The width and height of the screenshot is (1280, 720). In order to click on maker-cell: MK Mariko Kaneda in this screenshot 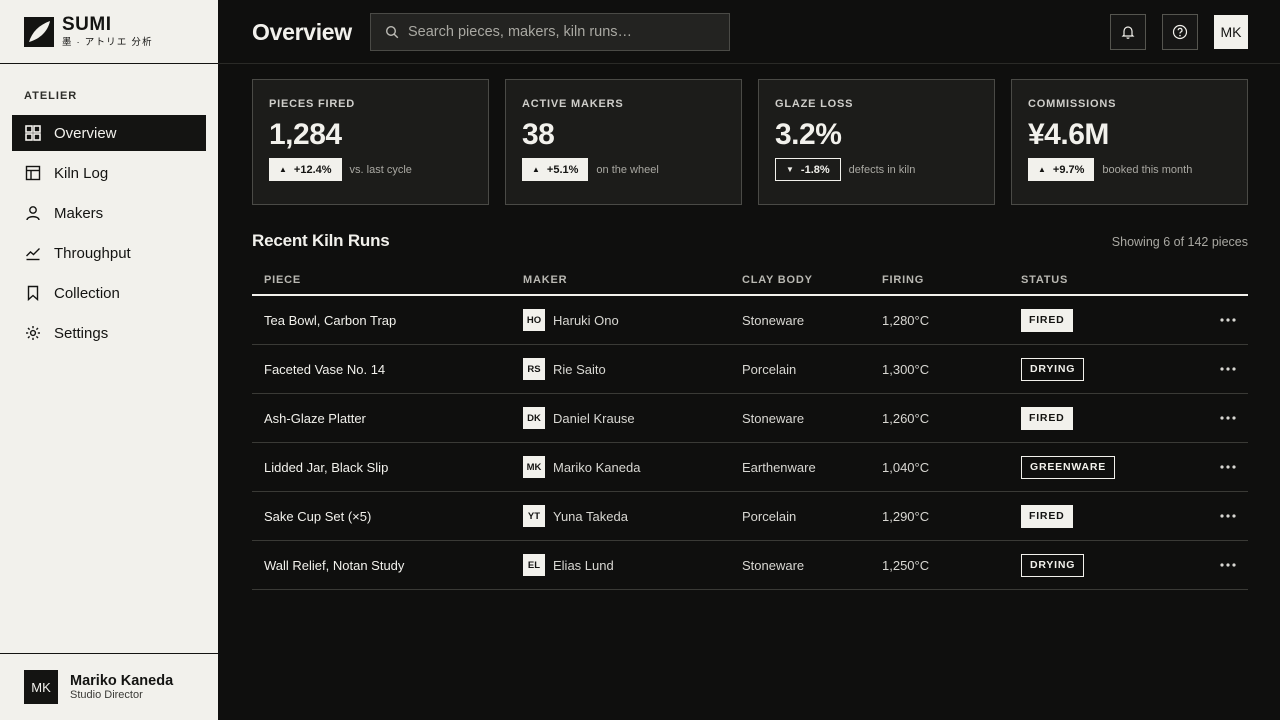, I will do `click(581, 467)`.